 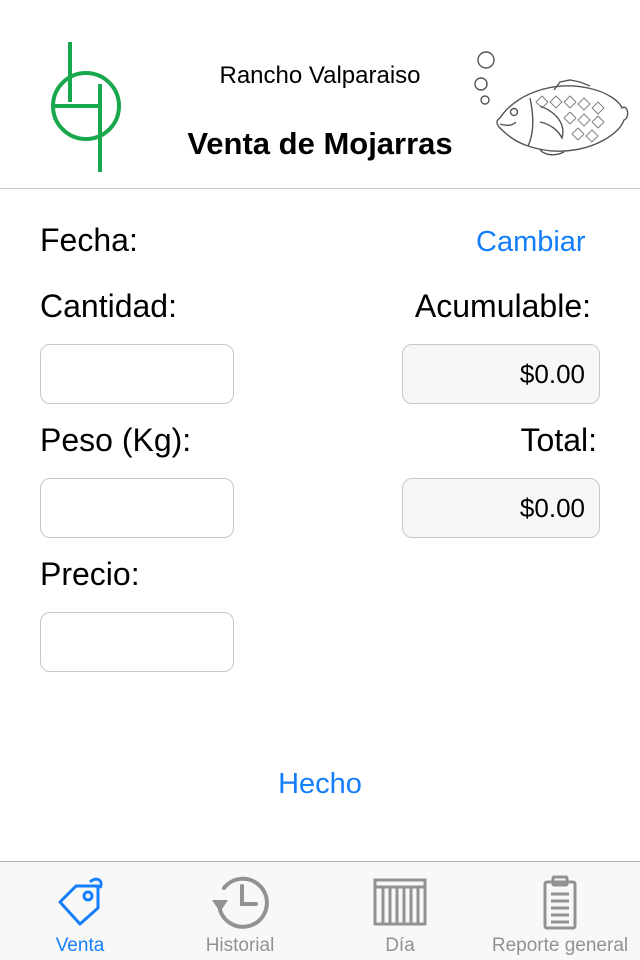 What do you see at coordinates (531, 242) in the screenshot?
I see `cambiar-button: Cambiar` at bounding box center [531, 242].